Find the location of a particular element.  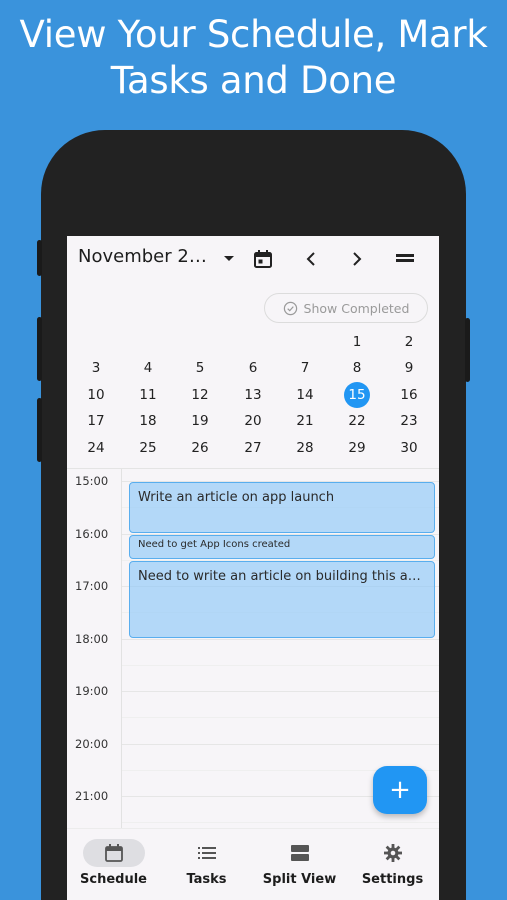

hour-label: 21:00 is located at coordinates (92, 796).